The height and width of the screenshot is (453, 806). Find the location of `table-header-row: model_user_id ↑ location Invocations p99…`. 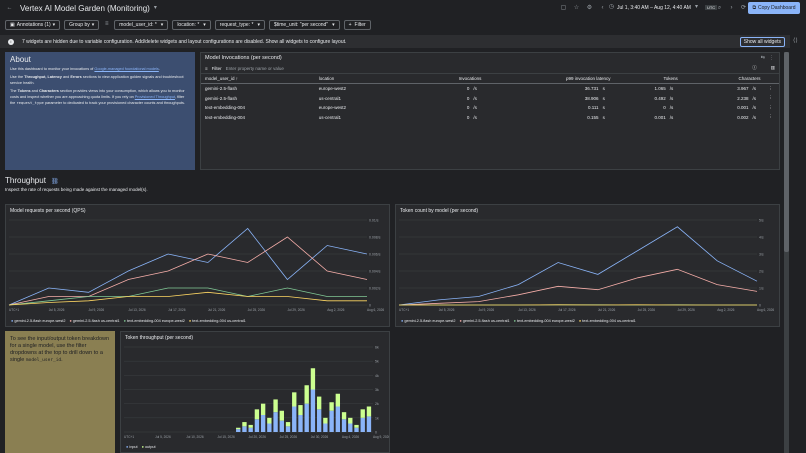

table-header-row: model_user_id ↑ location Invocations p99… is located at coordinates (490, 79).